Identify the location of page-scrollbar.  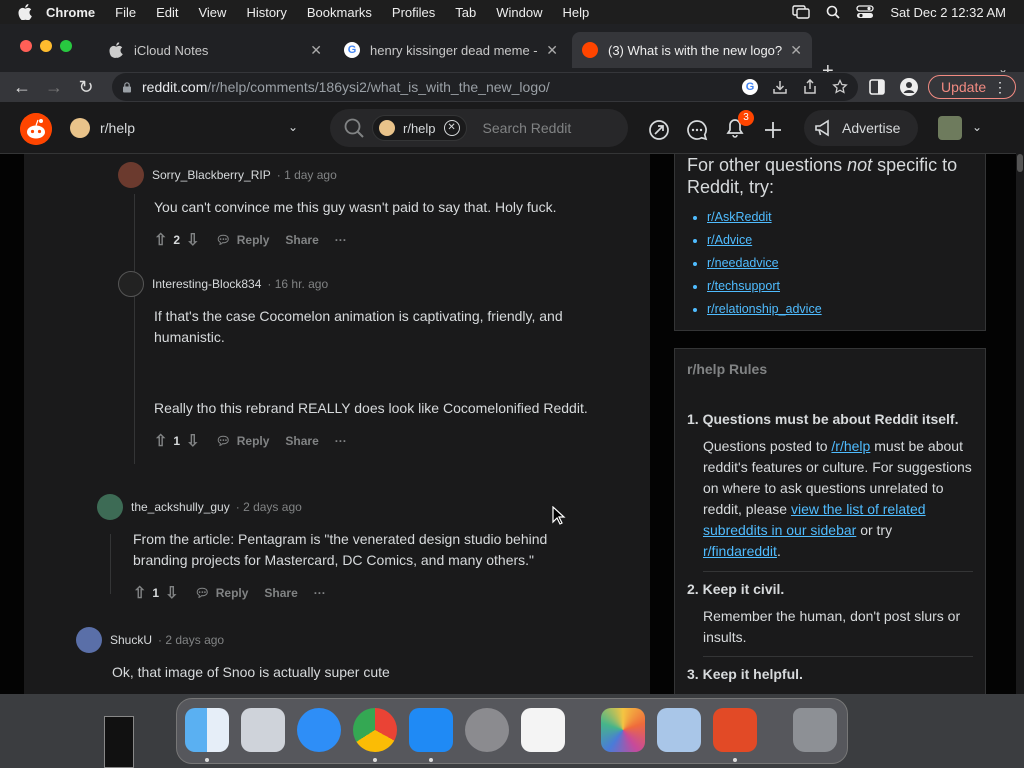
(1020, 398).